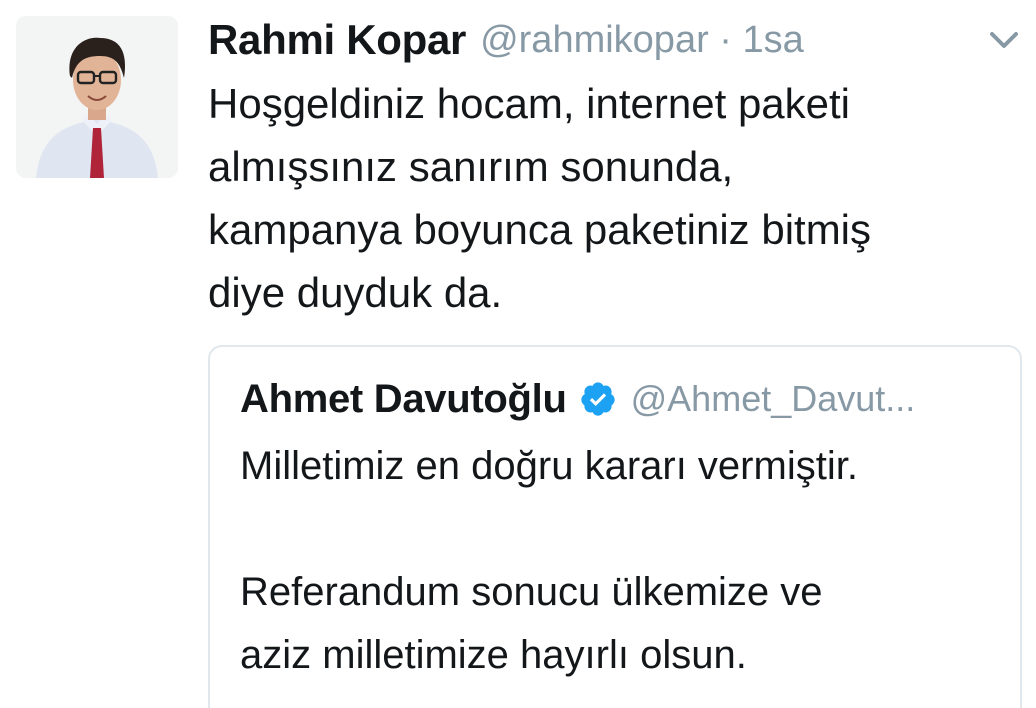 This screenshot has width=1036, height=708. What do you see at coordinates (598, 399) in the screenshot?
I see `verified-badge-icon` at bounding box center [598, 399].